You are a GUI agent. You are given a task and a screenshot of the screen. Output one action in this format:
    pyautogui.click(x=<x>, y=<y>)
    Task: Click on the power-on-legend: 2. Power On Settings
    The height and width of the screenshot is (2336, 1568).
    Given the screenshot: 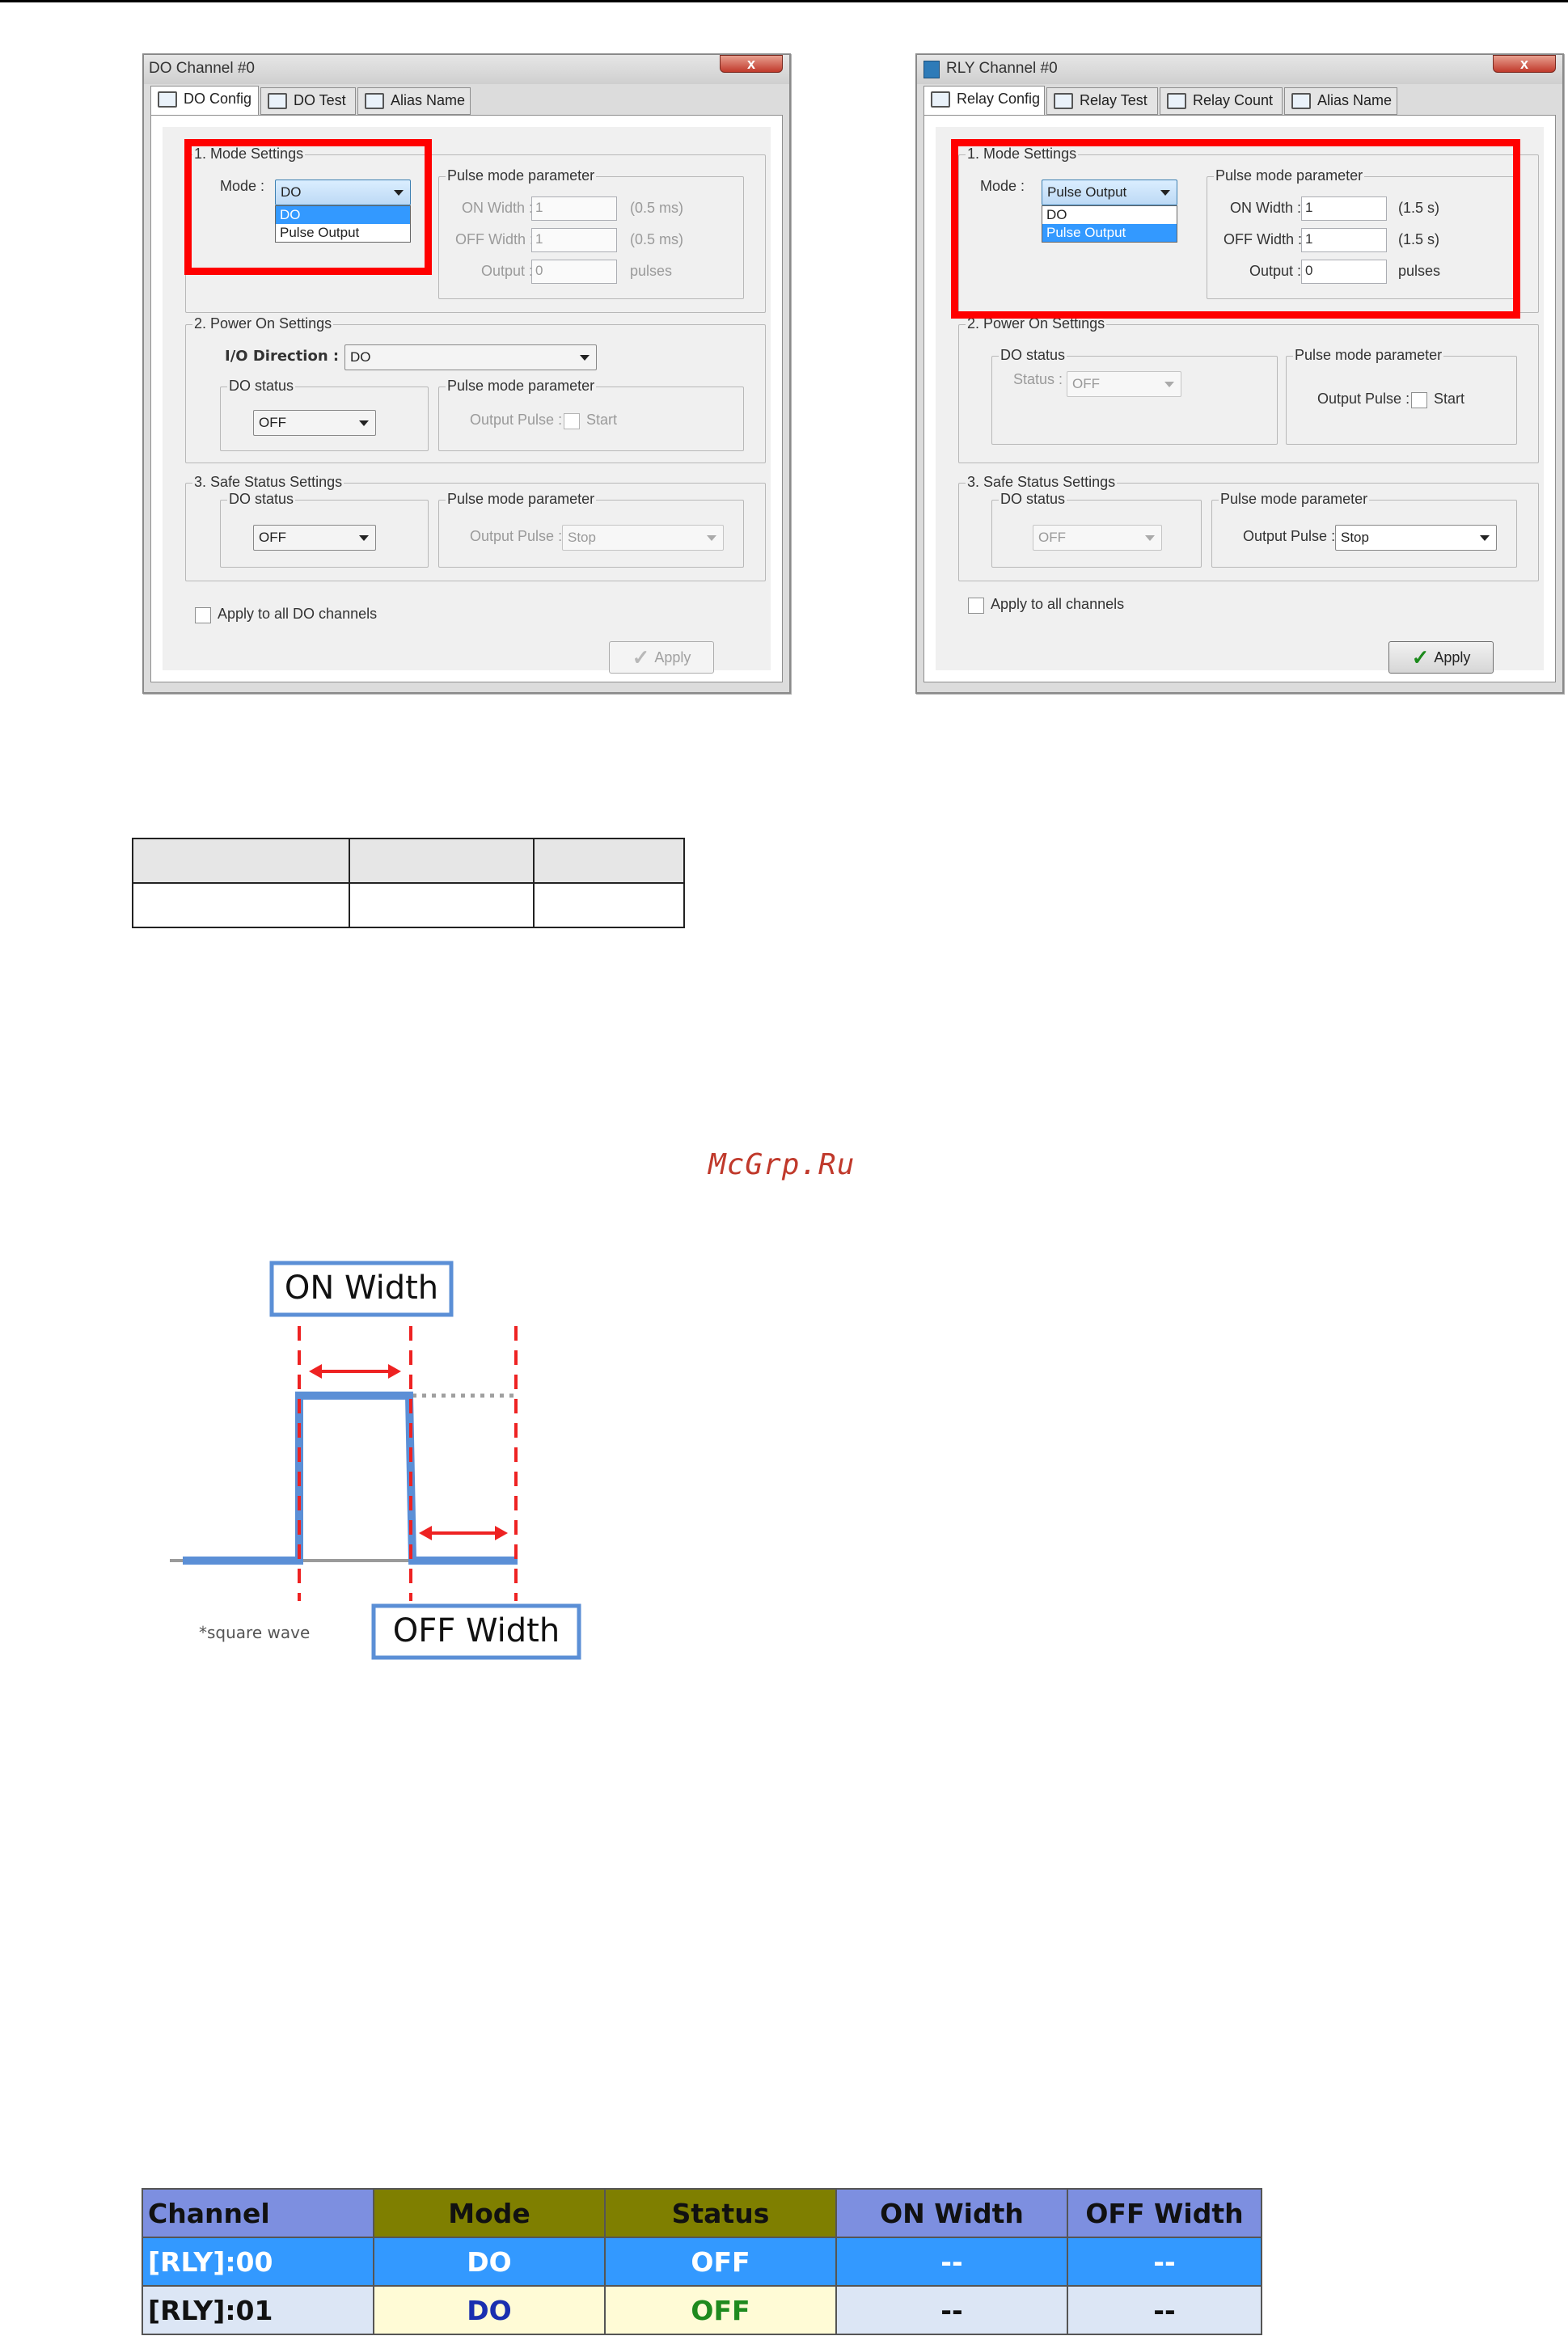 What is the action you would take?
    pyautogui.click(x=263, y=323)
    